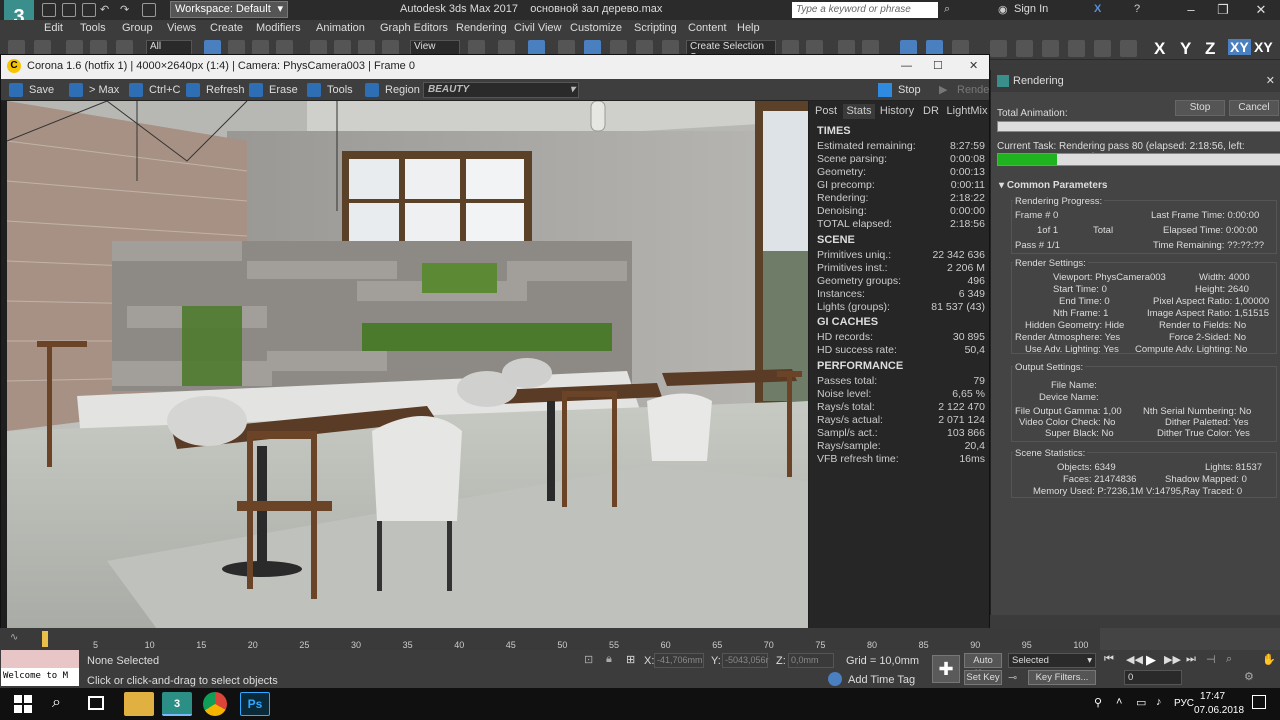 This screenshot has width=1280, height=720. Describe the element at coordinates (1024, 48) in the screenshot. I see `rendered-frame-window-icon` at that location.